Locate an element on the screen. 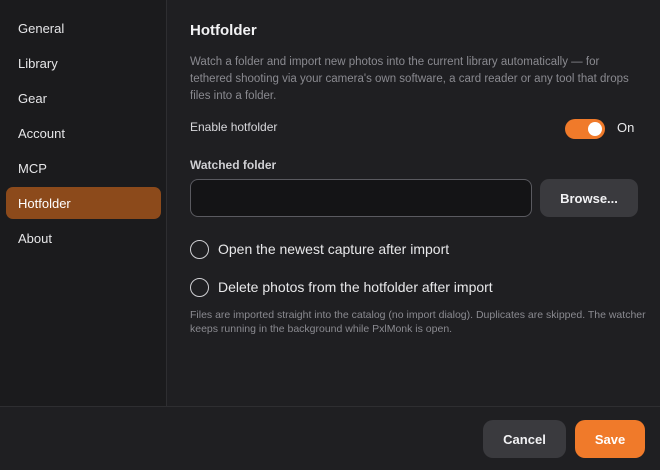  open-newest-capture-option: Open the newest capture after import is located at coordinates (319, 249).